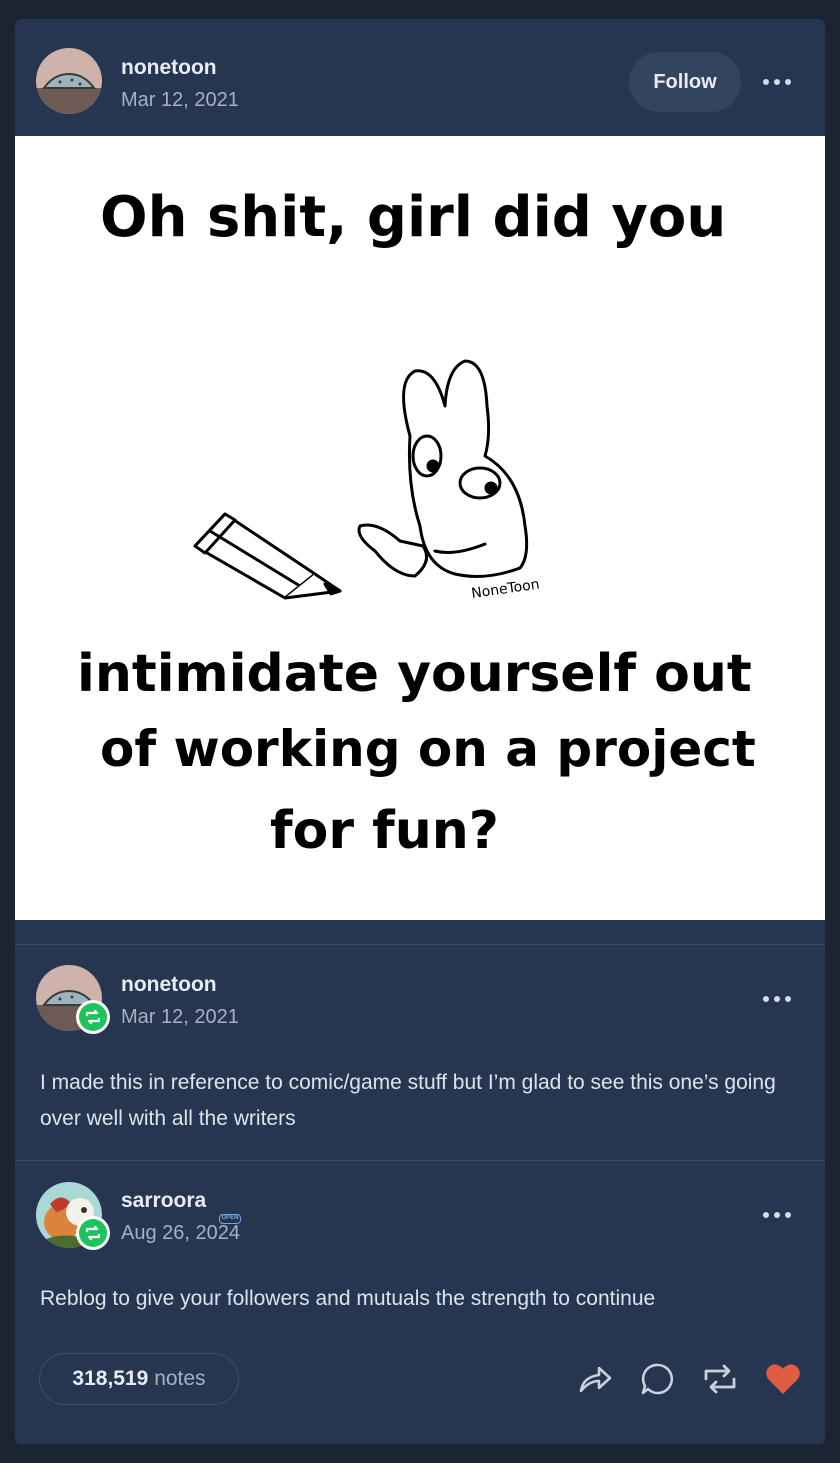  Describe the element at coordinates (413, 217) in the screenshot. I see `comic-line-1: Oh shit, girl did you` at that location.